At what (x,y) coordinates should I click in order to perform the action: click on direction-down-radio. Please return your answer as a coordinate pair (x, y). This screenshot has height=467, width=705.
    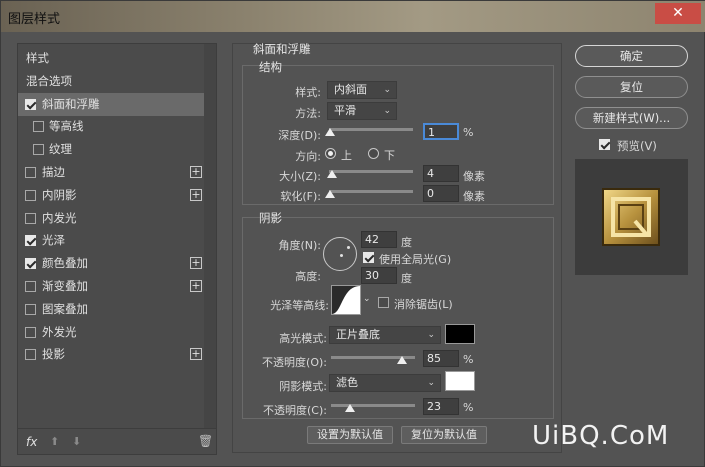
    Looking at the image, I should click on (373, 153).